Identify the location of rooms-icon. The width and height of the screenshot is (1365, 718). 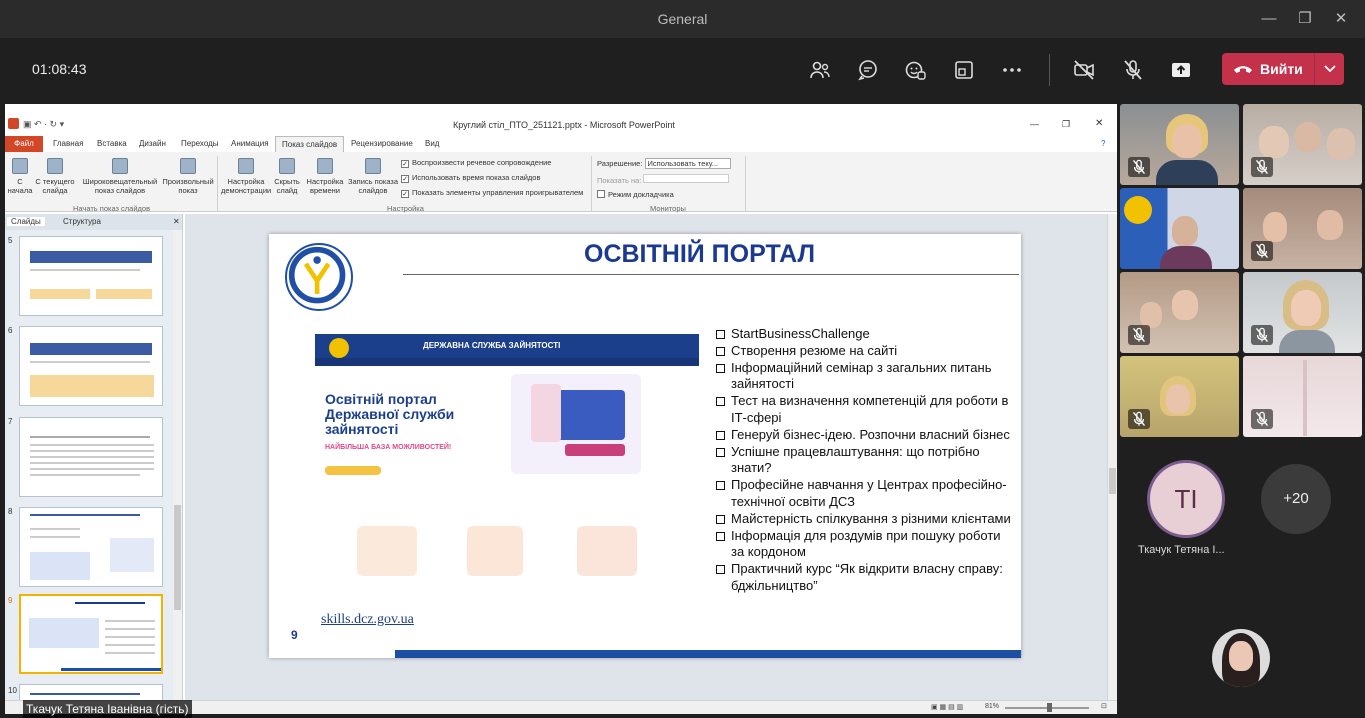
(964, 70).